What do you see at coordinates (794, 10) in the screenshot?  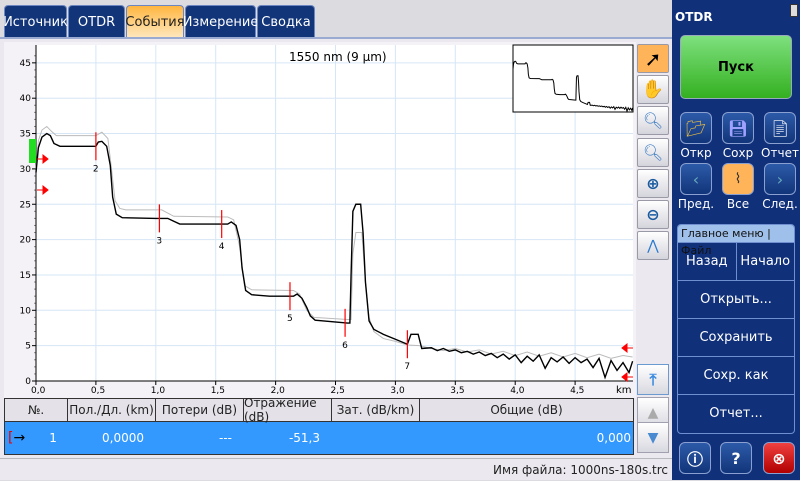 I see `battery-icon` at bounding box center [794, 10].